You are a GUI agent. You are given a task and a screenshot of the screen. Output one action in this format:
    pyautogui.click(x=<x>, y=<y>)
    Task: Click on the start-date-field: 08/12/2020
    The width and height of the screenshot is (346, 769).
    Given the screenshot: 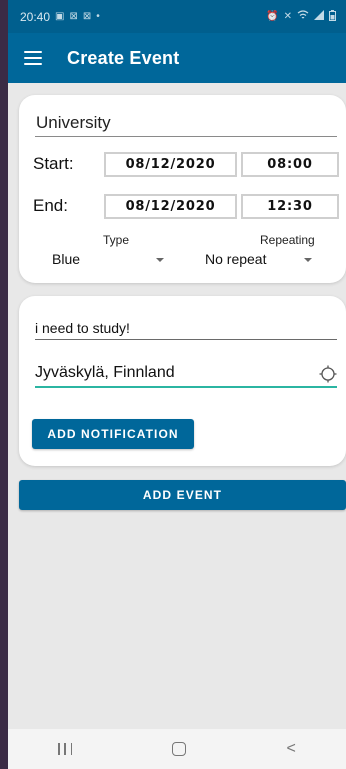 What is the action you would take?
    pyautogui.click(x=170, y=164)
    